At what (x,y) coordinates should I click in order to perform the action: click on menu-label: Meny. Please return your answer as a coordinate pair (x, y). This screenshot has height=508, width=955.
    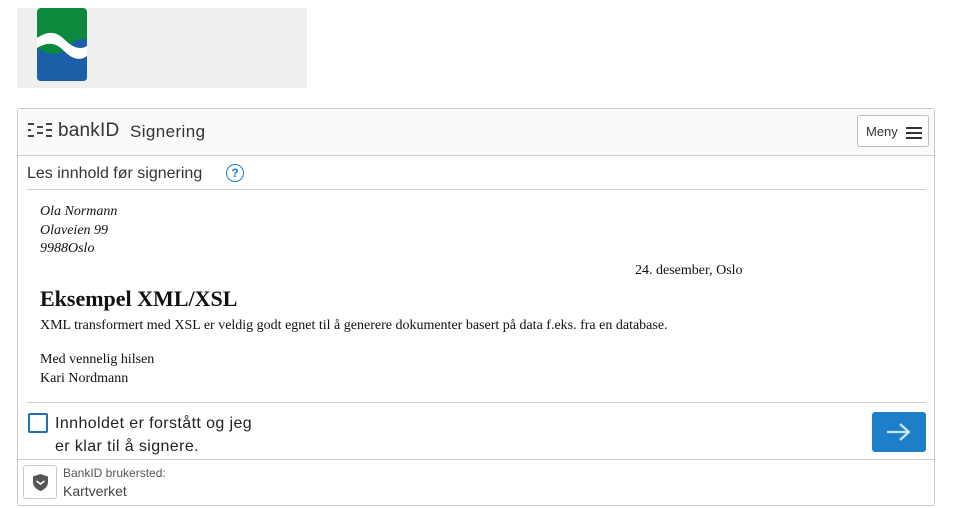
    Looking at the image, I should click on (882, 131).